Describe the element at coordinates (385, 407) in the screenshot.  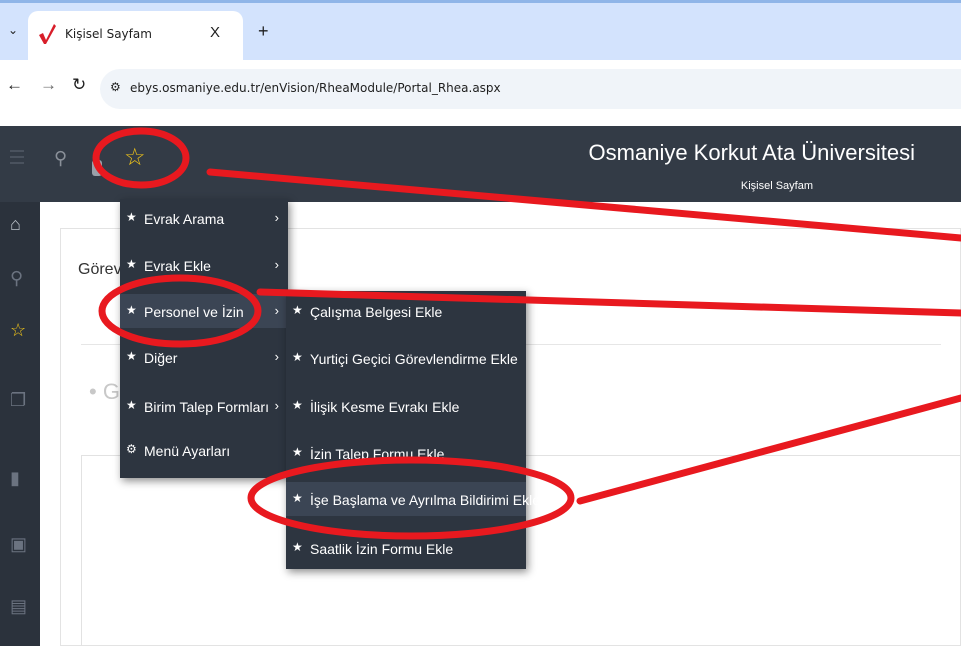
I see `submenu-item-label: İlişik Kesme Evrakı Ekle` at that location.